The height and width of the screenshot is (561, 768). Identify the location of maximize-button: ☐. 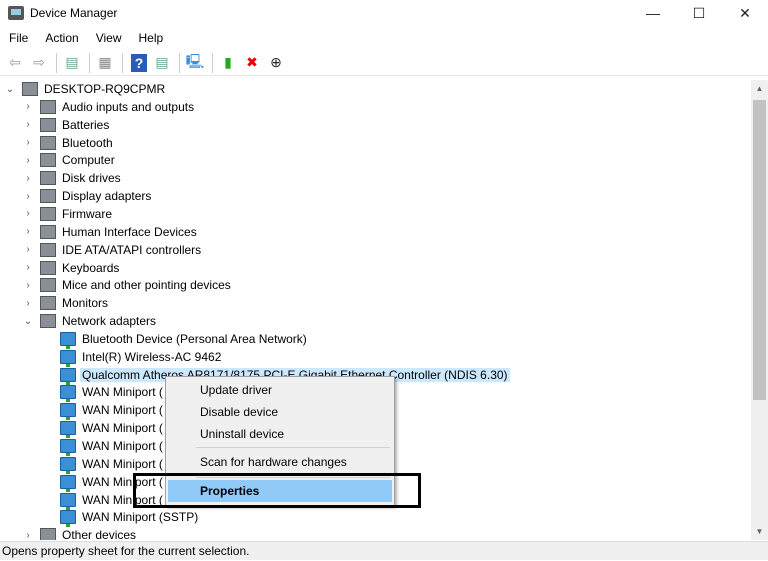
(699, 13).